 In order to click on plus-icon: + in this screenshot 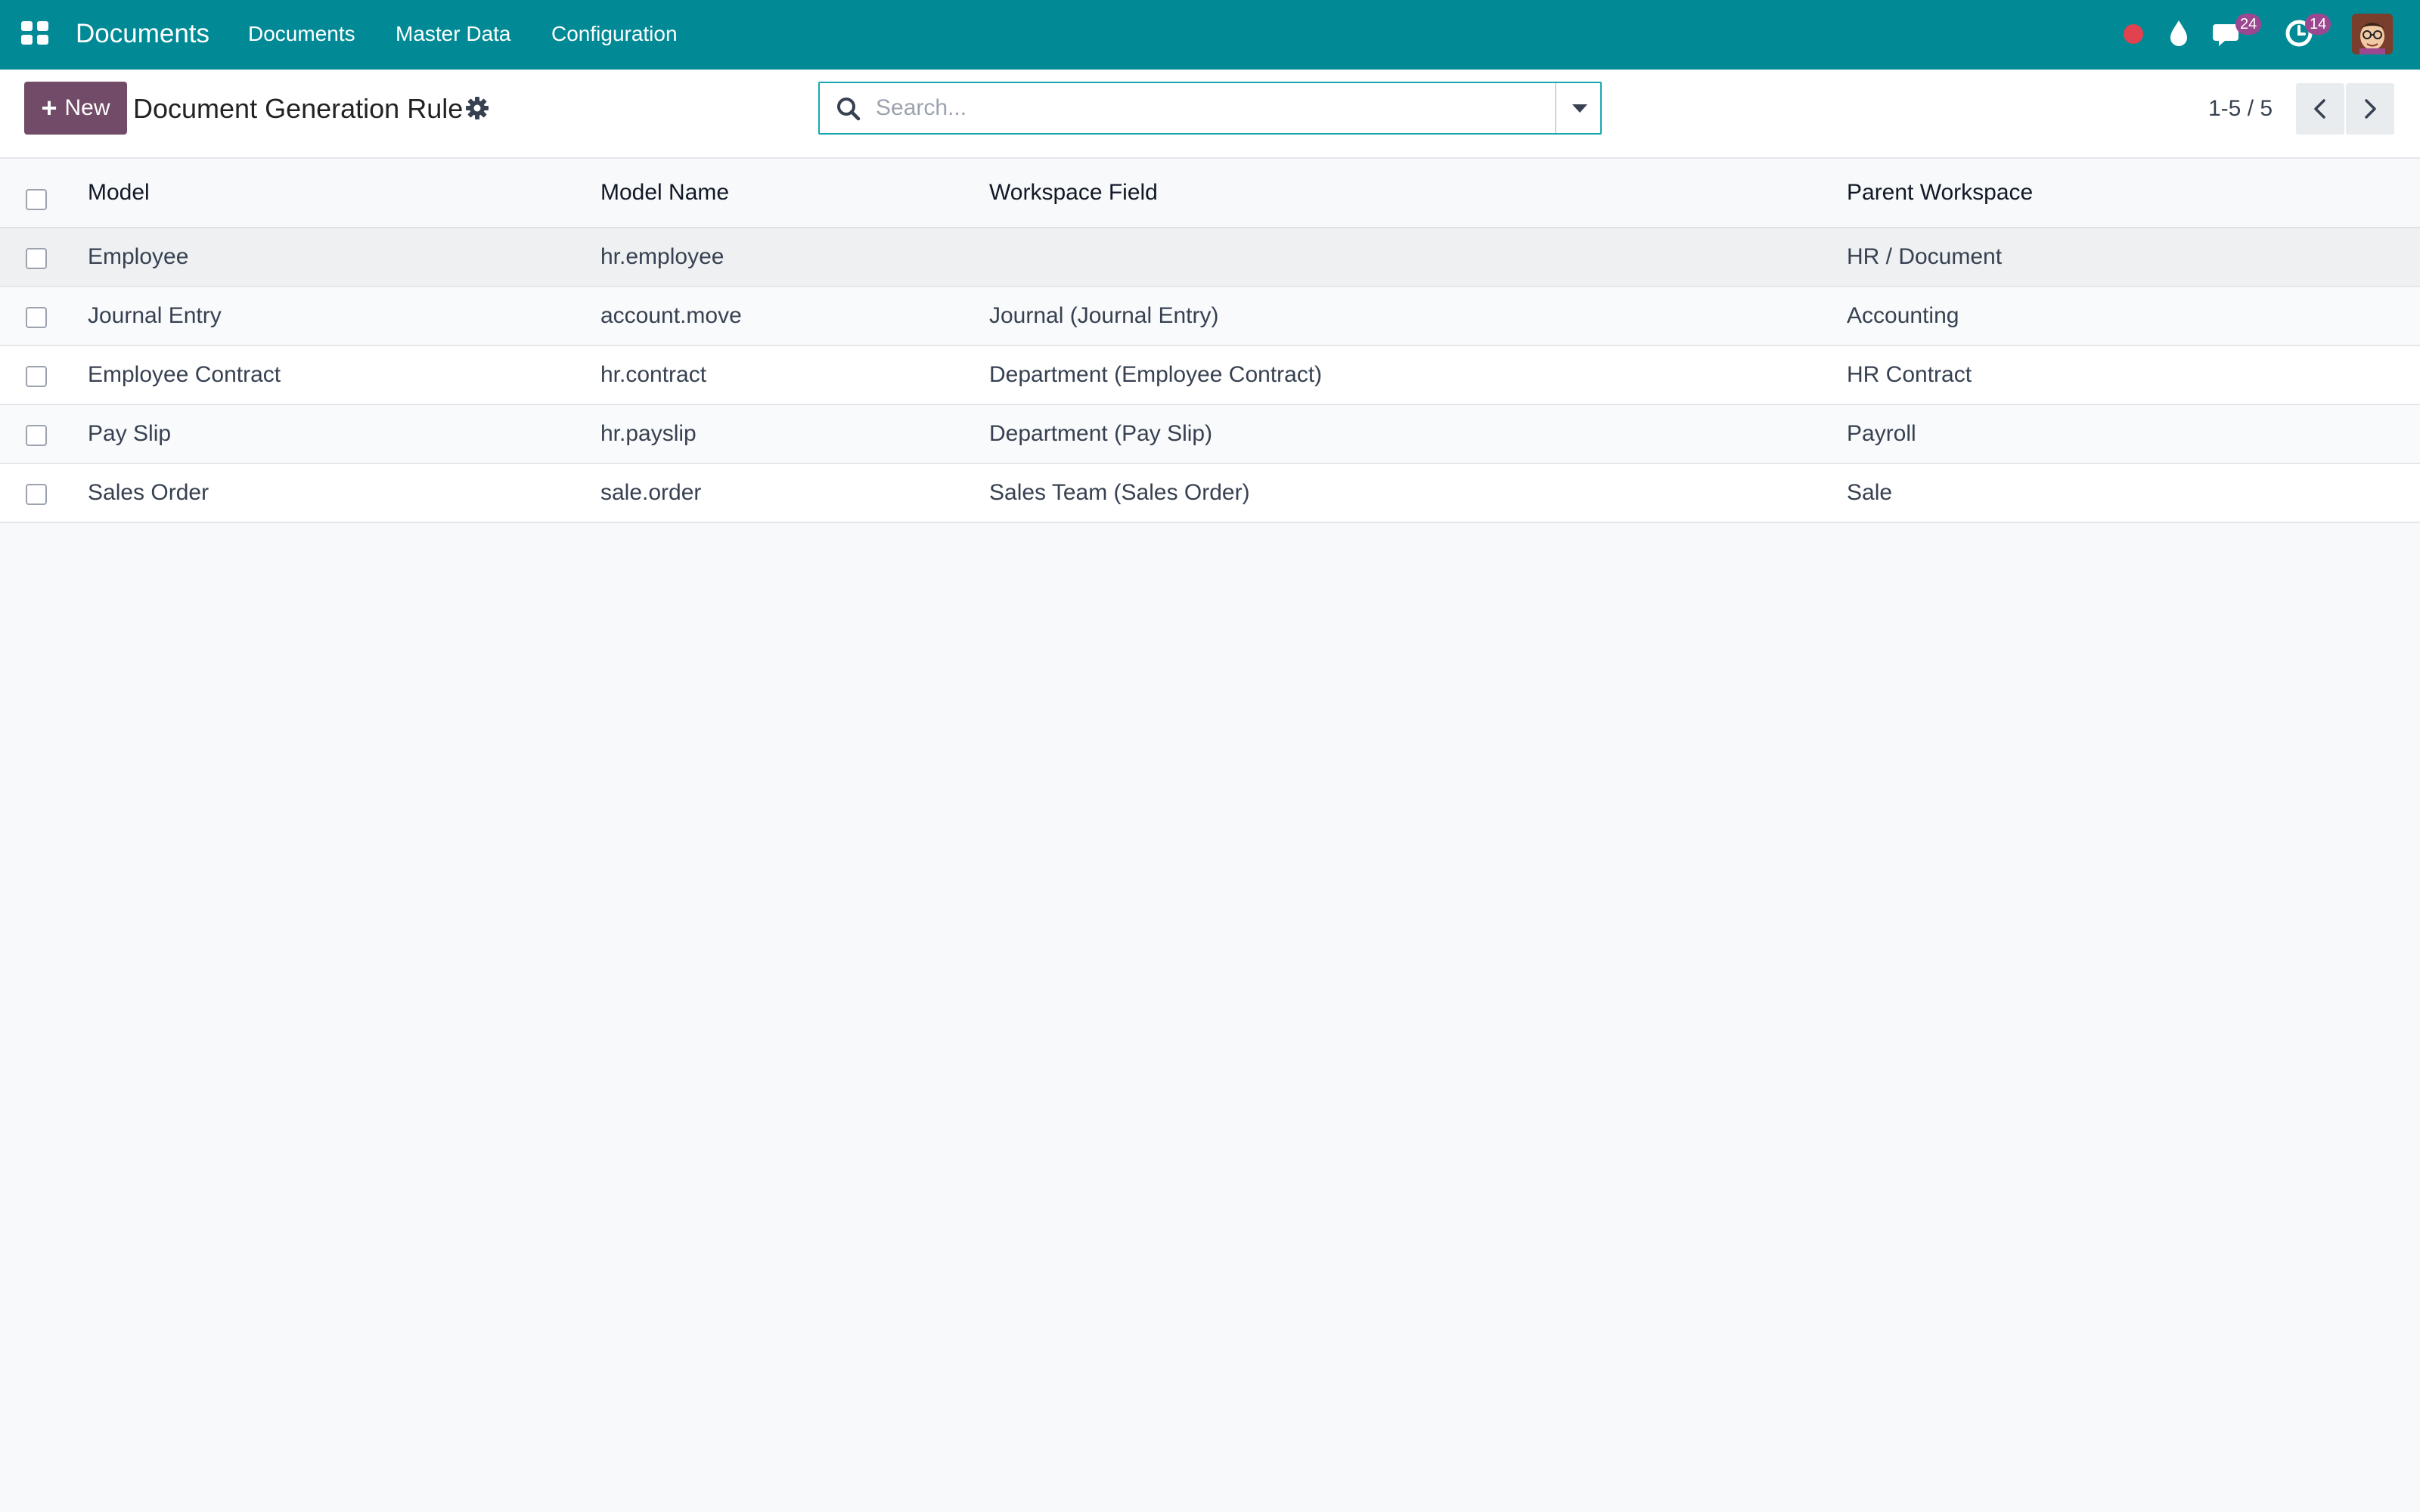, I will do `click(49, 107)`.